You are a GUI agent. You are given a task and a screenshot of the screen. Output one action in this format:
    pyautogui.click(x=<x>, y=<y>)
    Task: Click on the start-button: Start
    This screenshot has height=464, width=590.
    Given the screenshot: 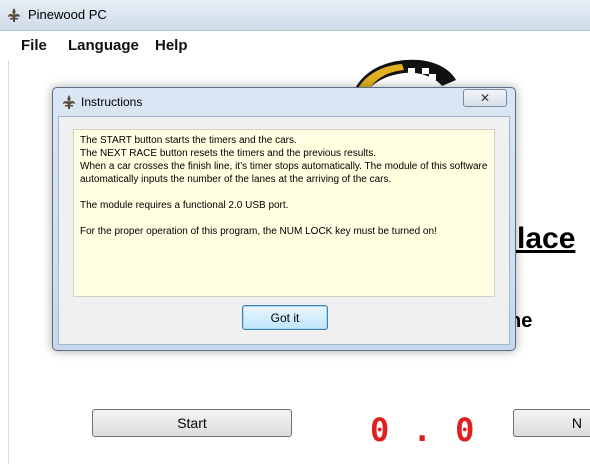 What is the action you would take?
    pyautogui.click(x=192, y=423)
    